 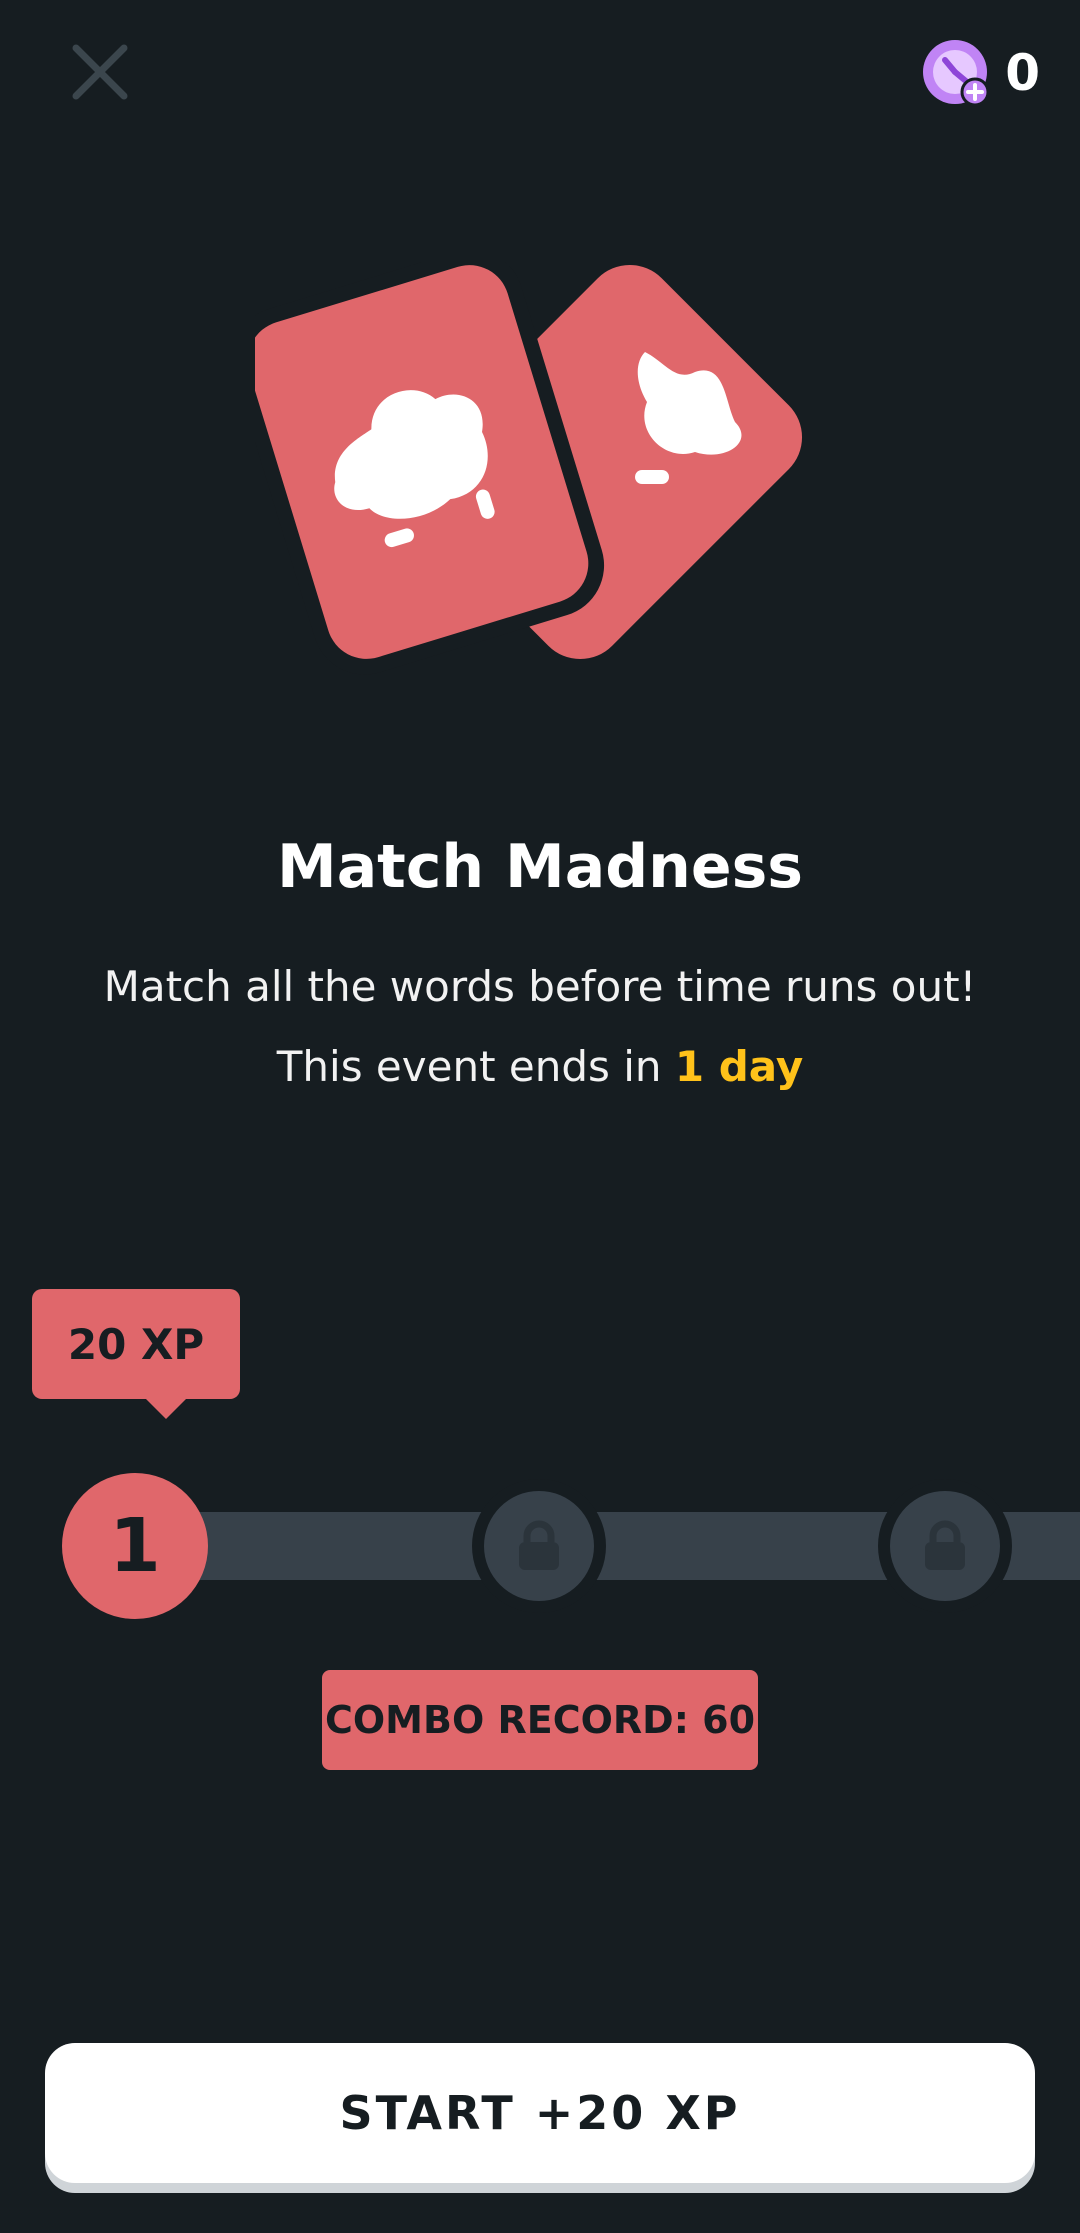 What do you see at coordinates (540, 2113) in the screenshot?
I see `start-button: START +20 XP` at bounding box center [540, 2113].